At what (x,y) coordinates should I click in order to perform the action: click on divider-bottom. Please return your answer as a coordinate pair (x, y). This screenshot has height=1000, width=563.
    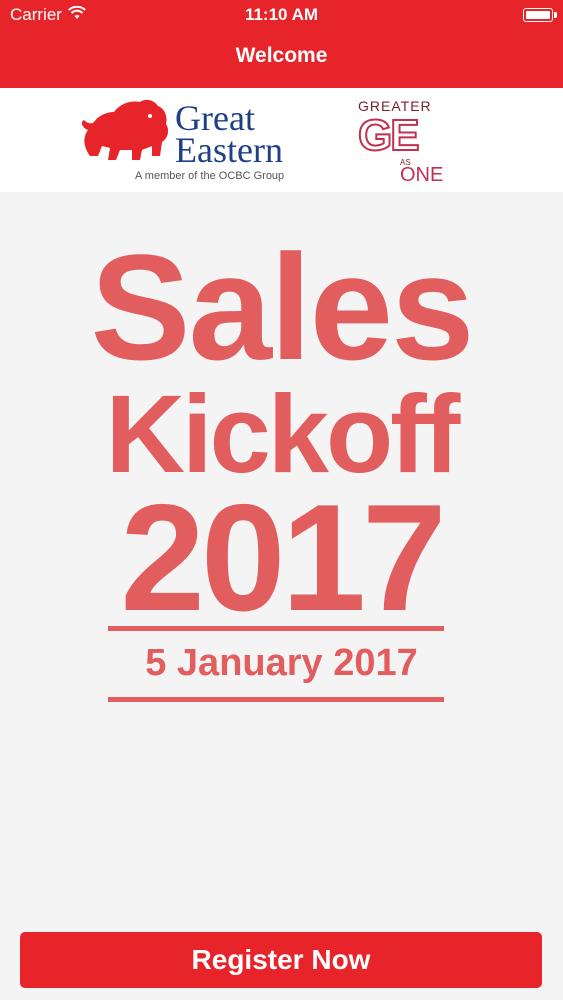
    Looking at the image, I should click on (276, 699).